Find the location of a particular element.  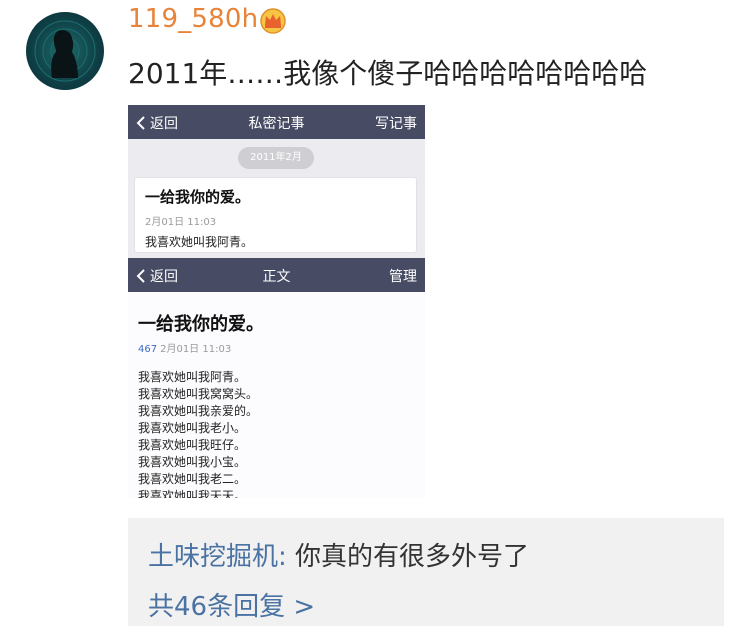

detail-time: 2月01日 11:03 is located at coordinates (196, 349).